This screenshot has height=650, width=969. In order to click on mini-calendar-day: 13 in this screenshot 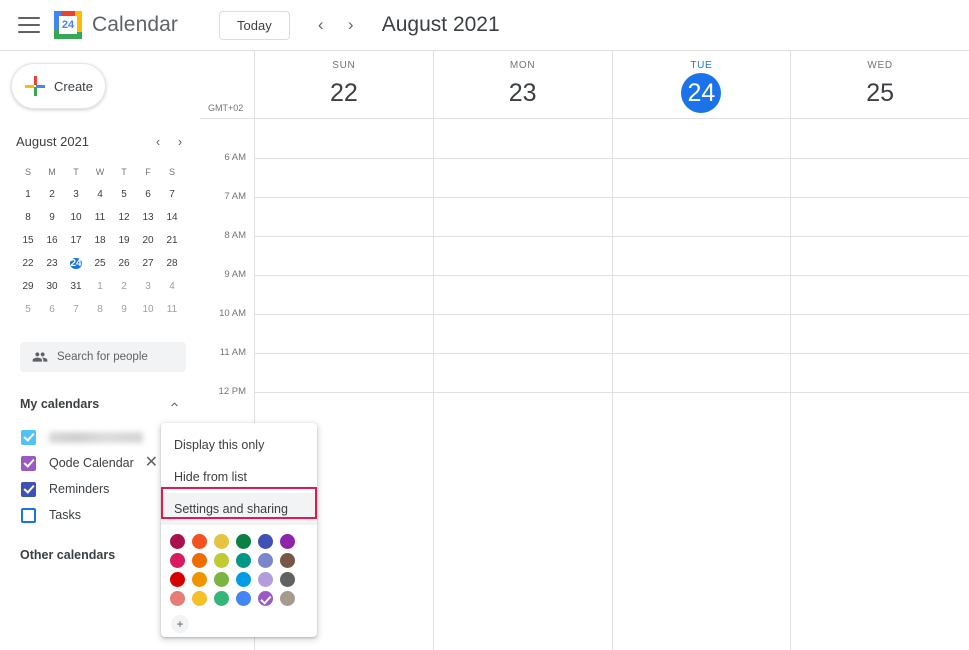, I will do `click(148, 217)`.